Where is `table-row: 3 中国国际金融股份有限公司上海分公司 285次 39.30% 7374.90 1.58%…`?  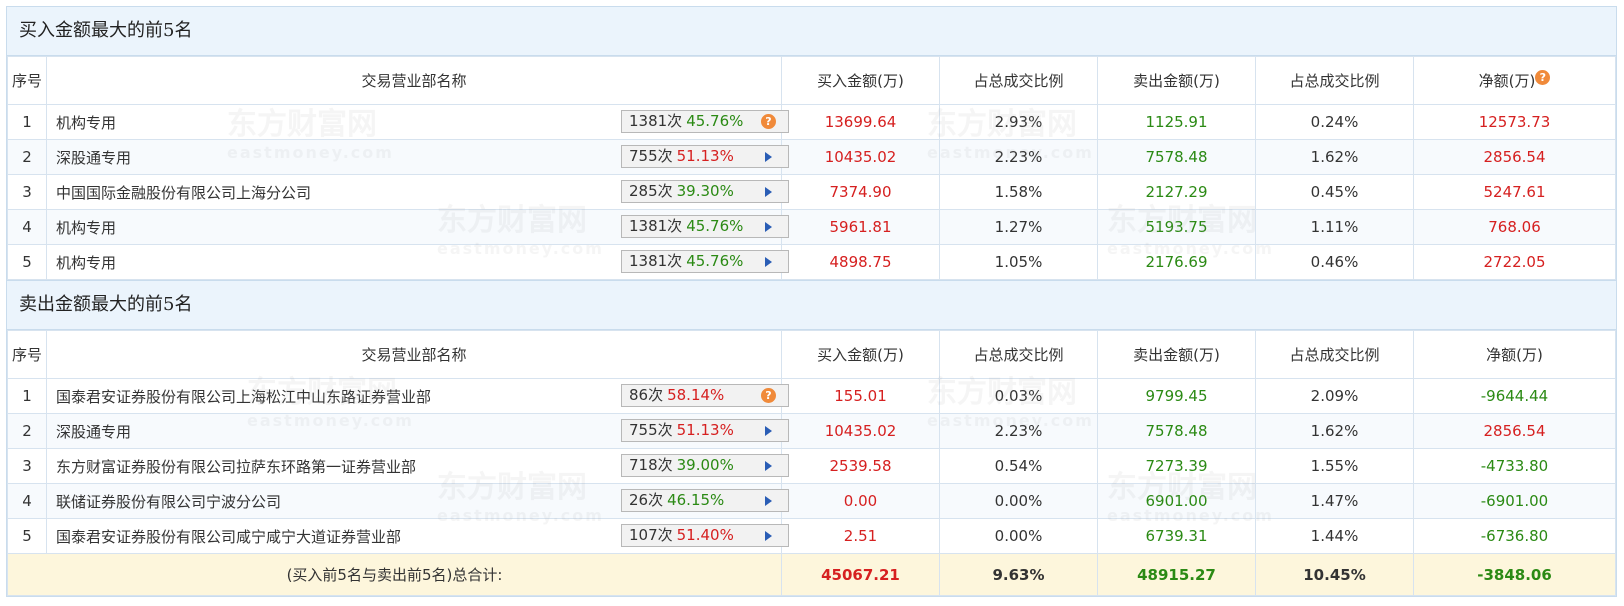 table-row: 3 中国国际金融股份有限公司上海分公司 285次 39.30% 7374.90 1.58%… is located at coordinates (811, 192).